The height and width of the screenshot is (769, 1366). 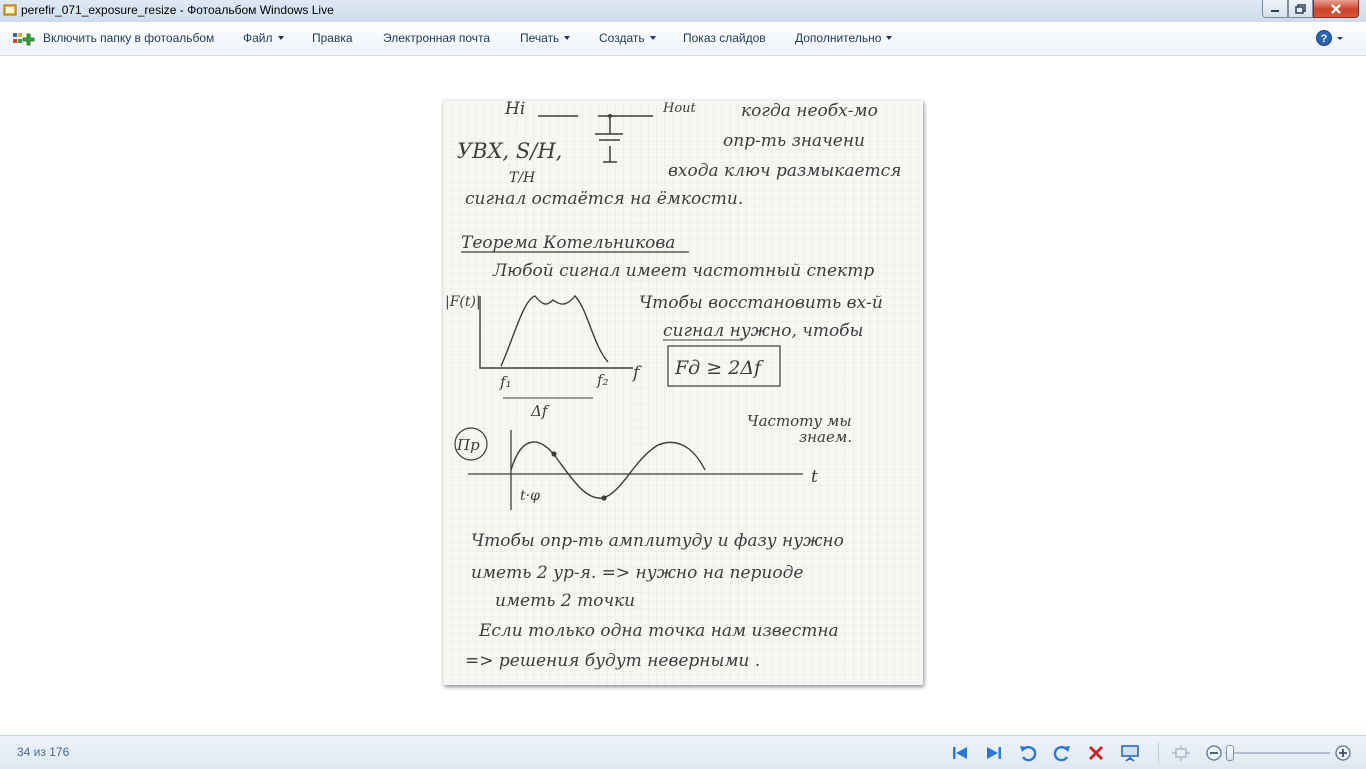 I want to click on note-text: t, so click(x=814, y=477).